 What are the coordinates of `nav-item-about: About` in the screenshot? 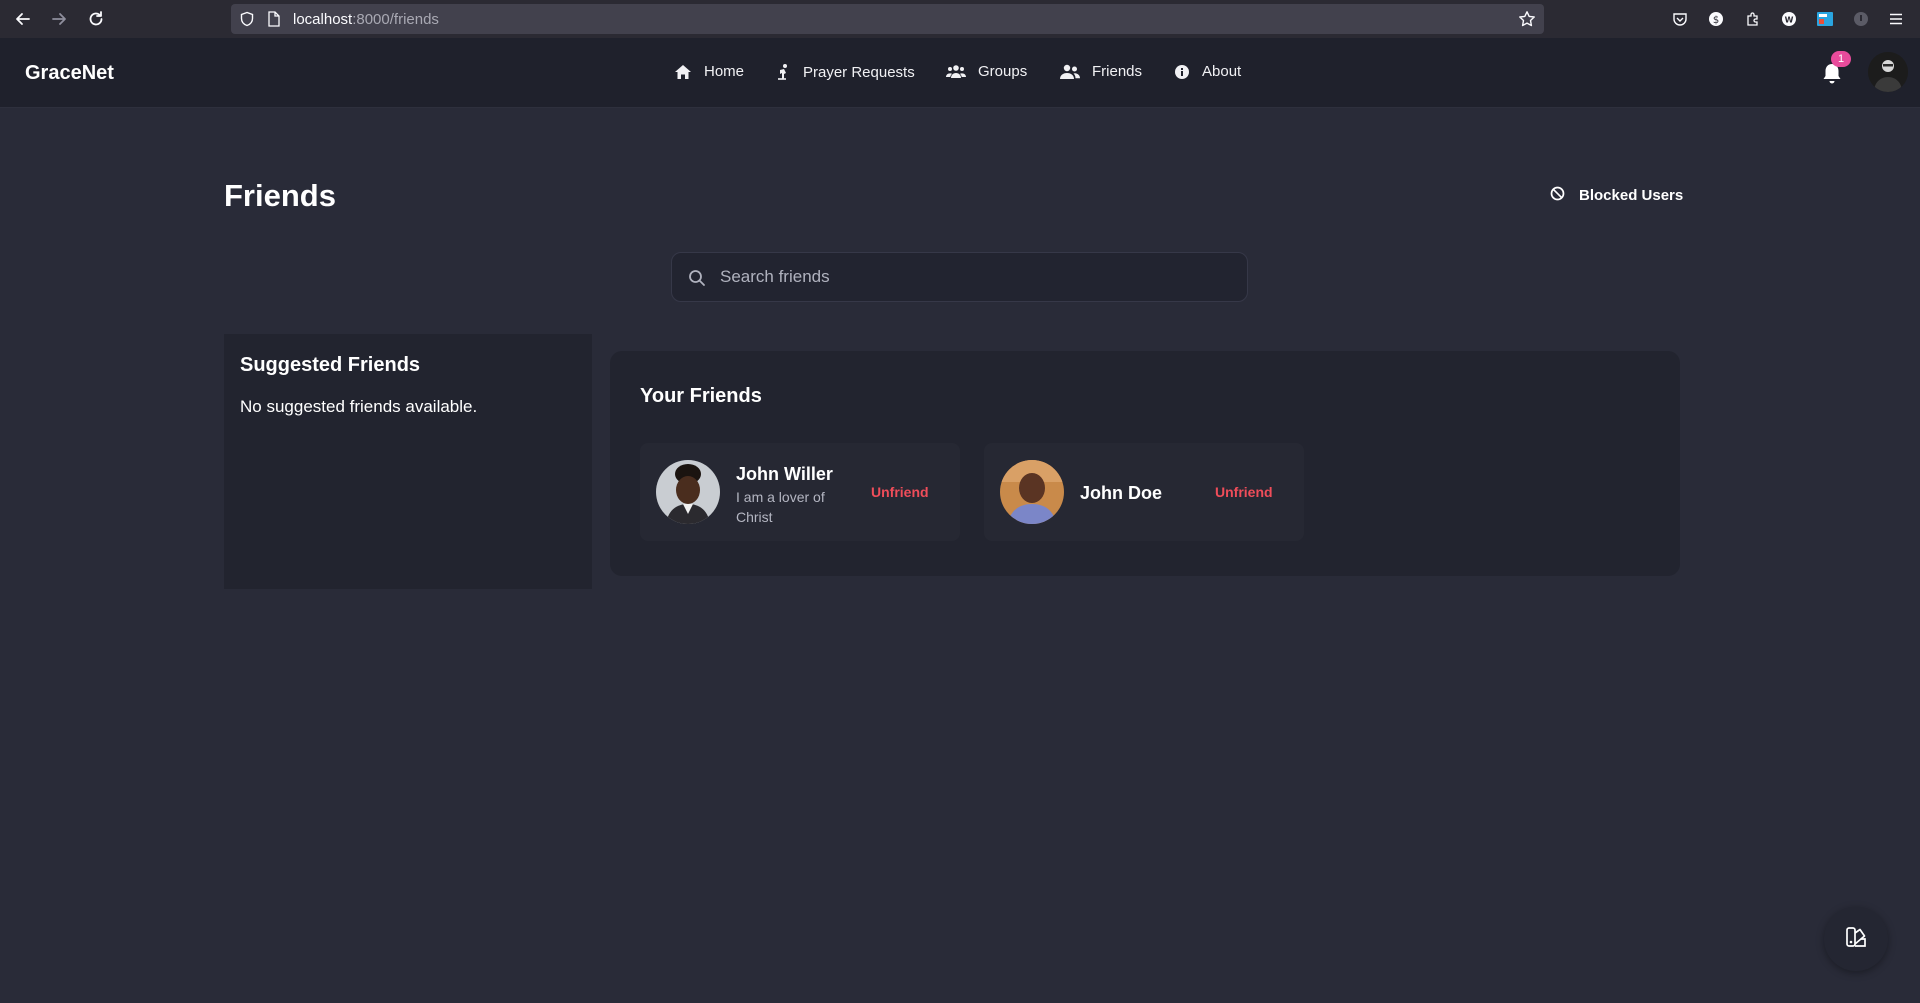 It's located at (1207, 71).